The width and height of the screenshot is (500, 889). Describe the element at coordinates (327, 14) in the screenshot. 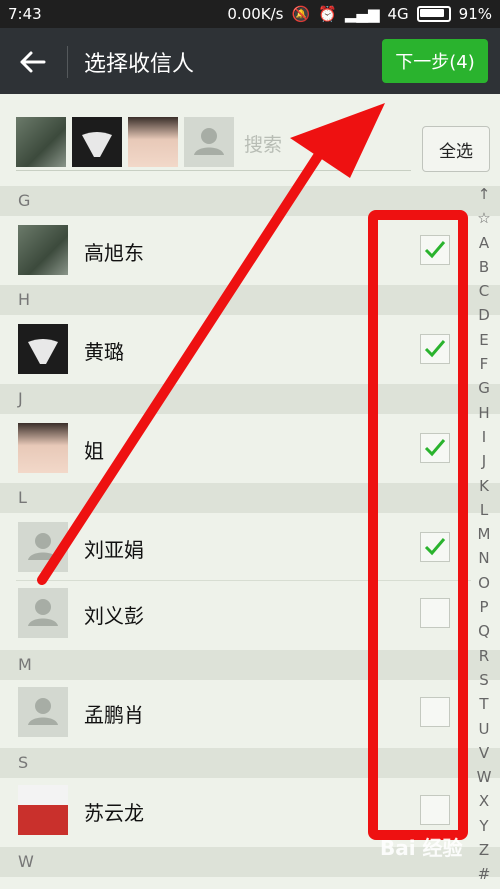

I see `alarm-icon: ⏰` at that location.